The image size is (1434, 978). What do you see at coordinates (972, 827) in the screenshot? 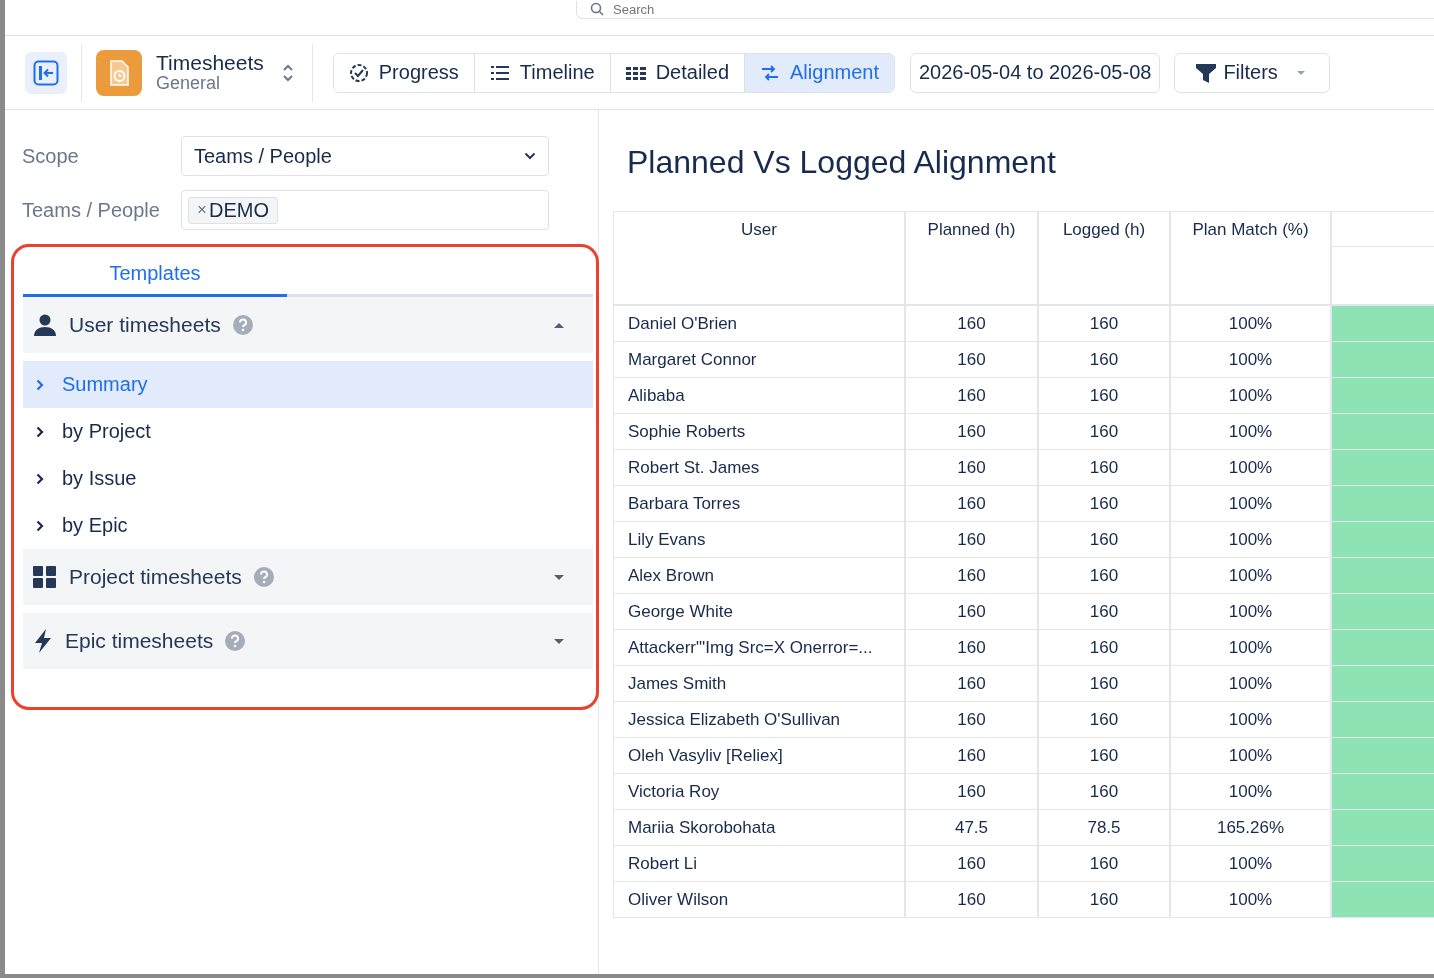
I see `table-cell: 47.5` at bounding box center [972, 827].